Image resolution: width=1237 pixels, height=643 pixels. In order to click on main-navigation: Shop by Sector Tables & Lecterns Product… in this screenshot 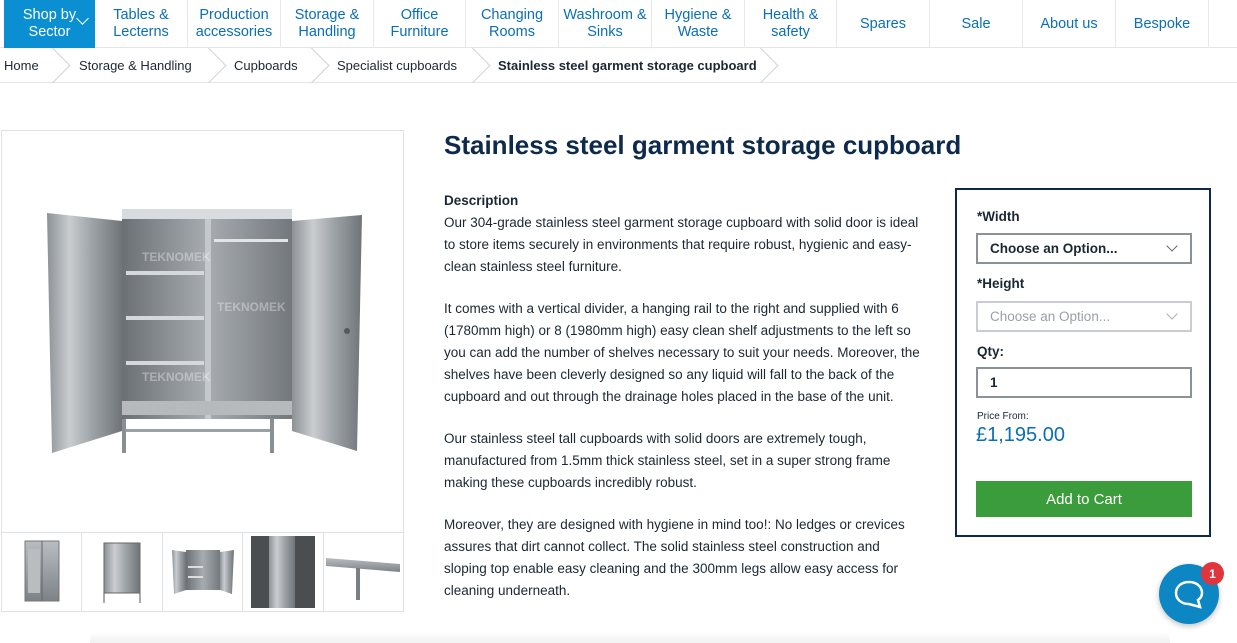, I will do `click(618, 24)`.